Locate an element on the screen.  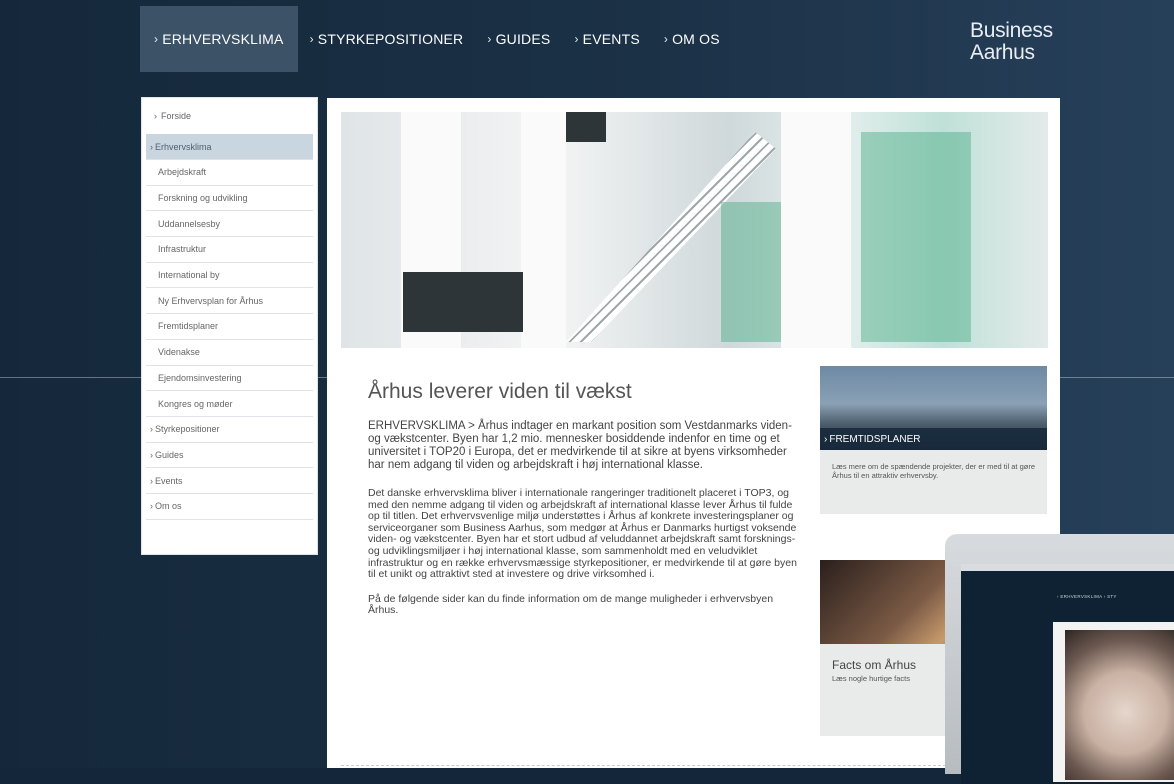
sidebar-item-label: Om os is located at coordinates (168, 506).